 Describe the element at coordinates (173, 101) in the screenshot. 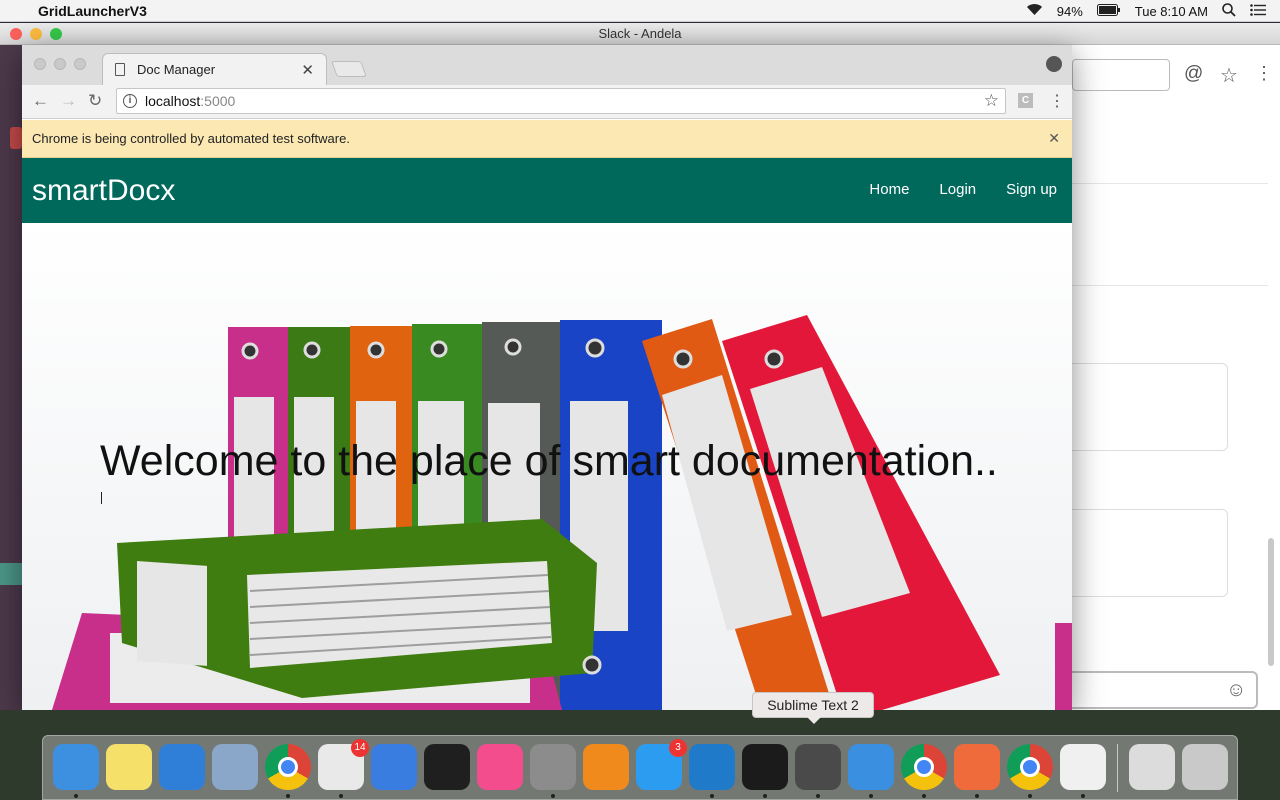

I see `url-host: localhost` at that location.